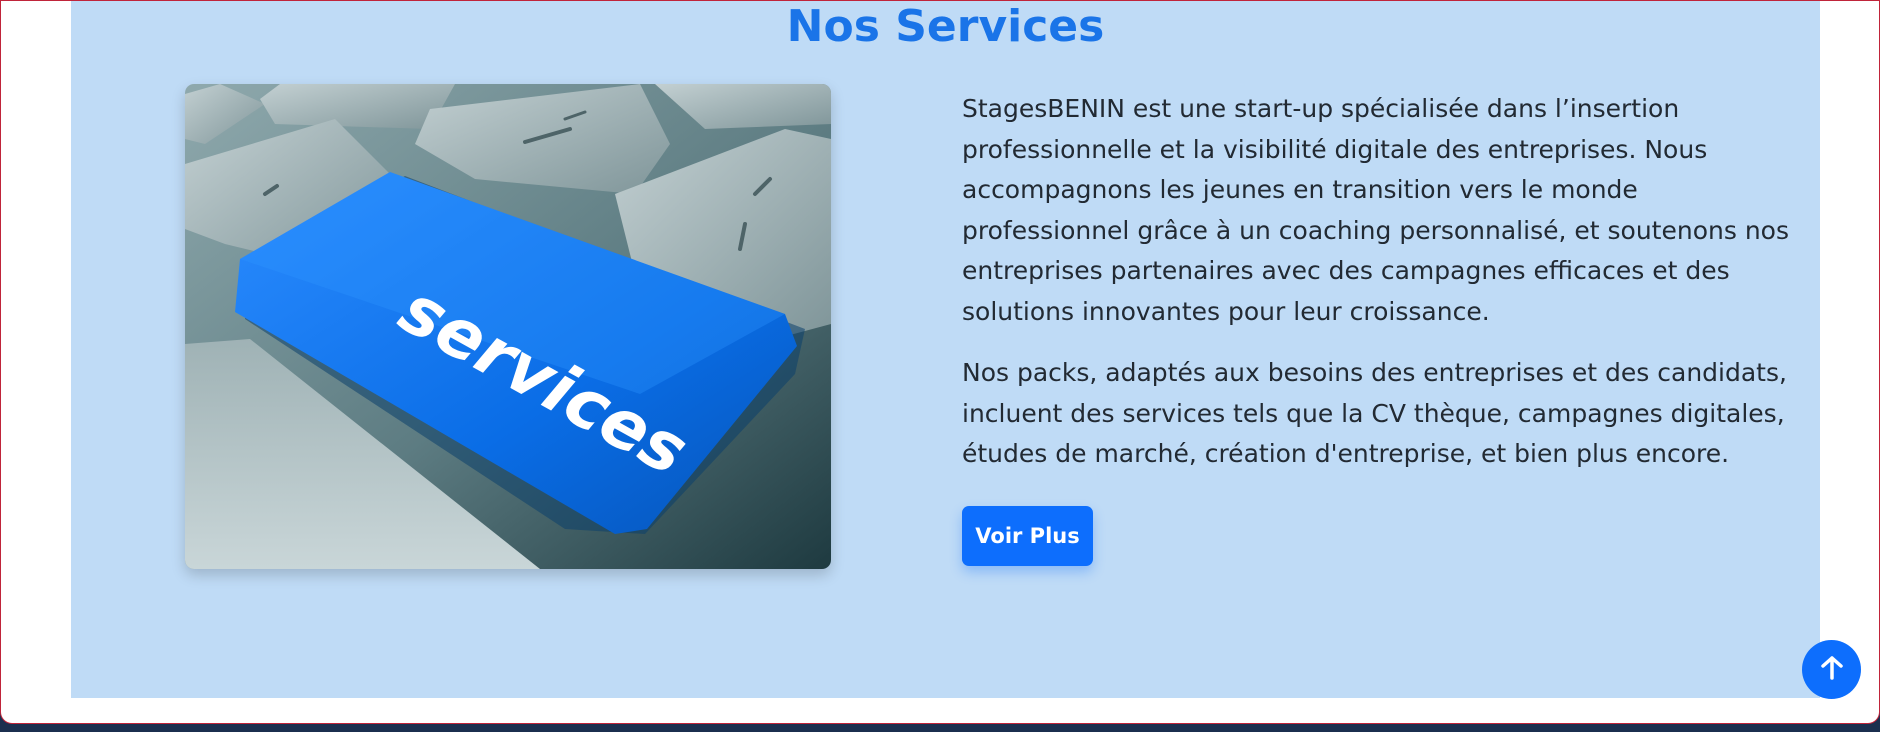 Image resolution: width=1880 pixels, height=732 pixels. I want to click on voir-plus-button: Voir Plus, so click(1027, 536).